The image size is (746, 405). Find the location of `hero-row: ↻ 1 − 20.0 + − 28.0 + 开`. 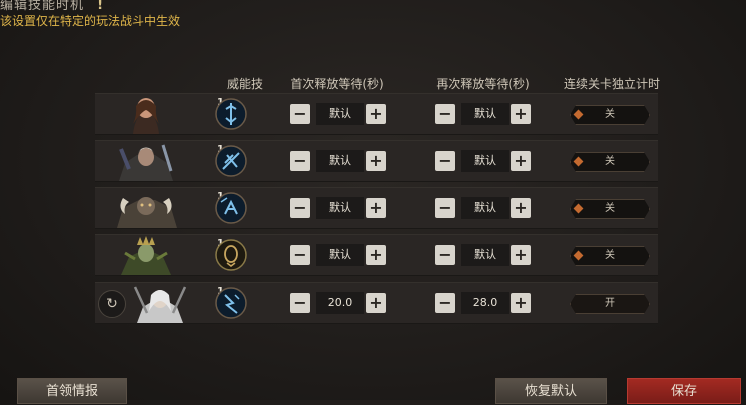

hero-row: ↻ 1 − 20.0 + − 28.0 + 开 is located at coordinates (376, 303).